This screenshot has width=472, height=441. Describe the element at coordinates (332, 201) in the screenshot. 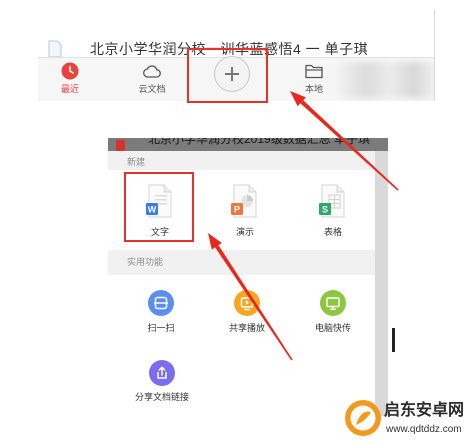

I see `spreadsheet-doc-icon: S` at that location.